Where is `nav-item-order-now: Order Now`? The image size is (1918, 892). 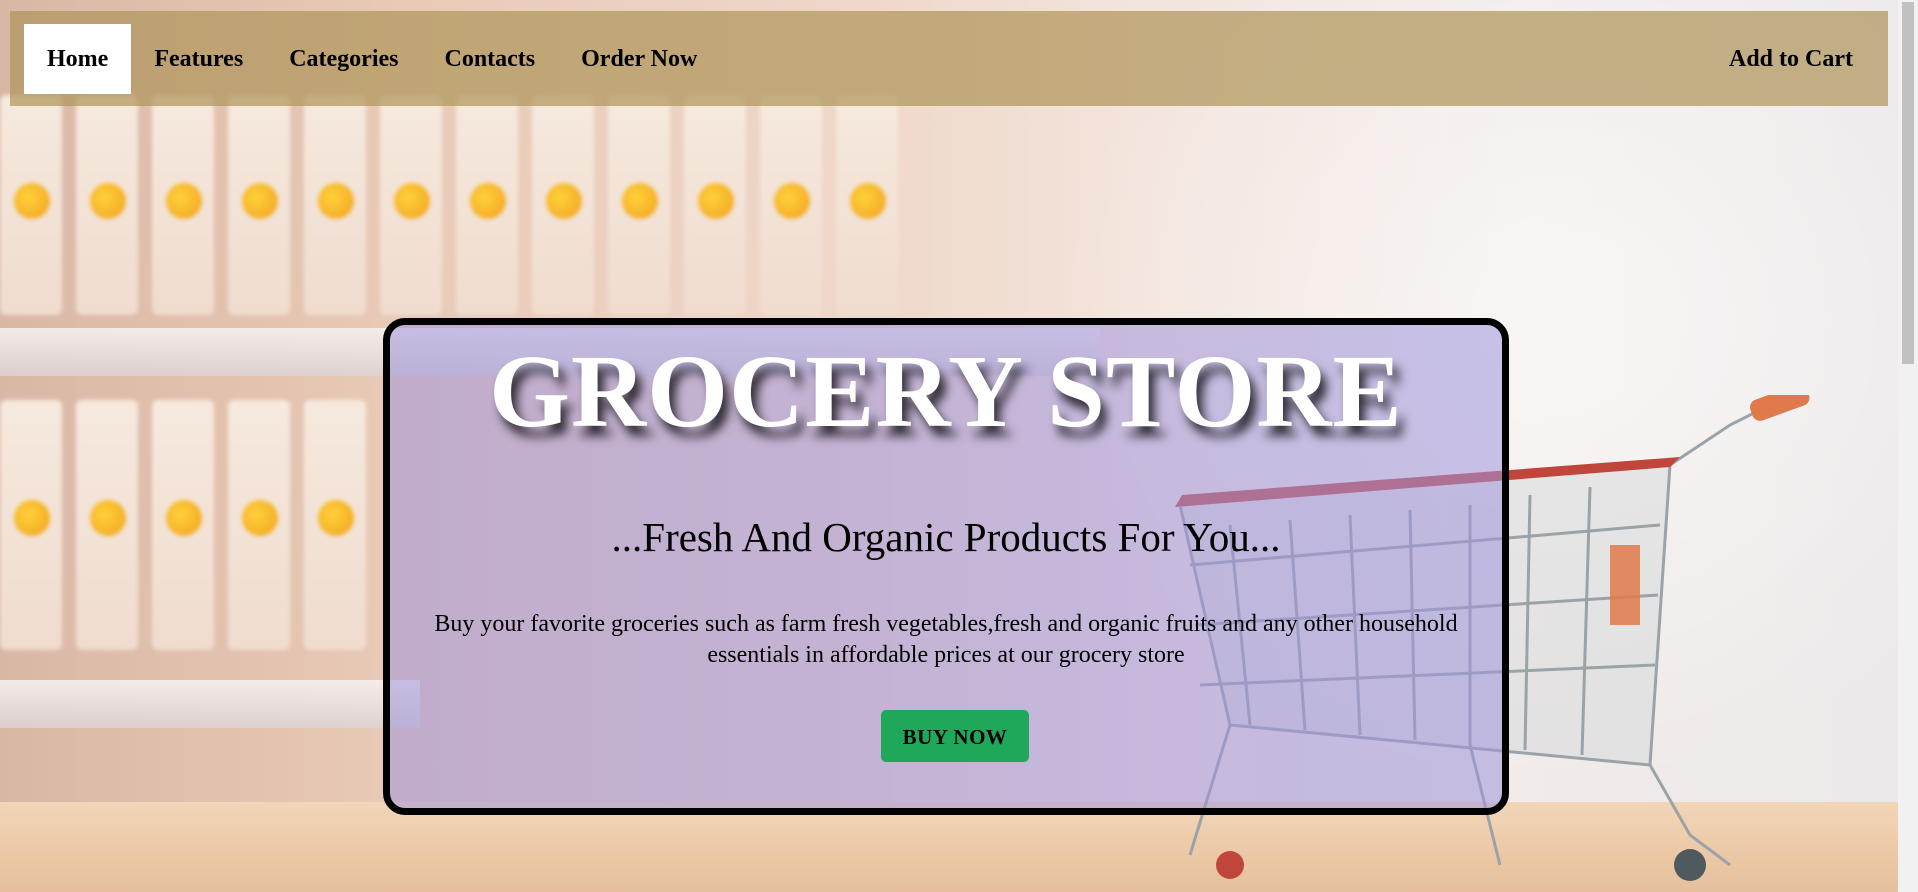
nav-item-order-now: Order Now is located at coordinates (639, 59).